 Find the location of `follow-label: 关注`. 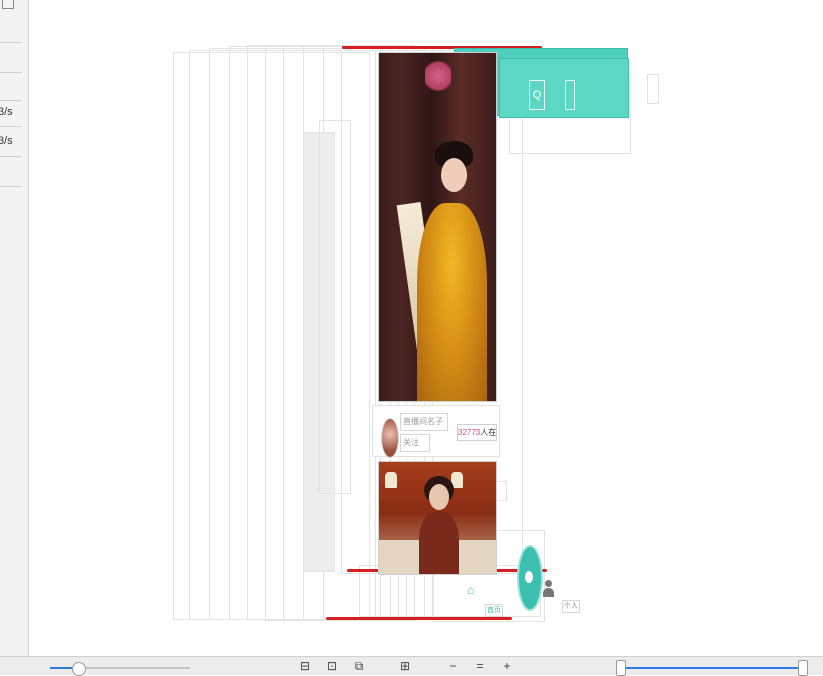

follow-label: 关注 is located at coordinates (415, 443).